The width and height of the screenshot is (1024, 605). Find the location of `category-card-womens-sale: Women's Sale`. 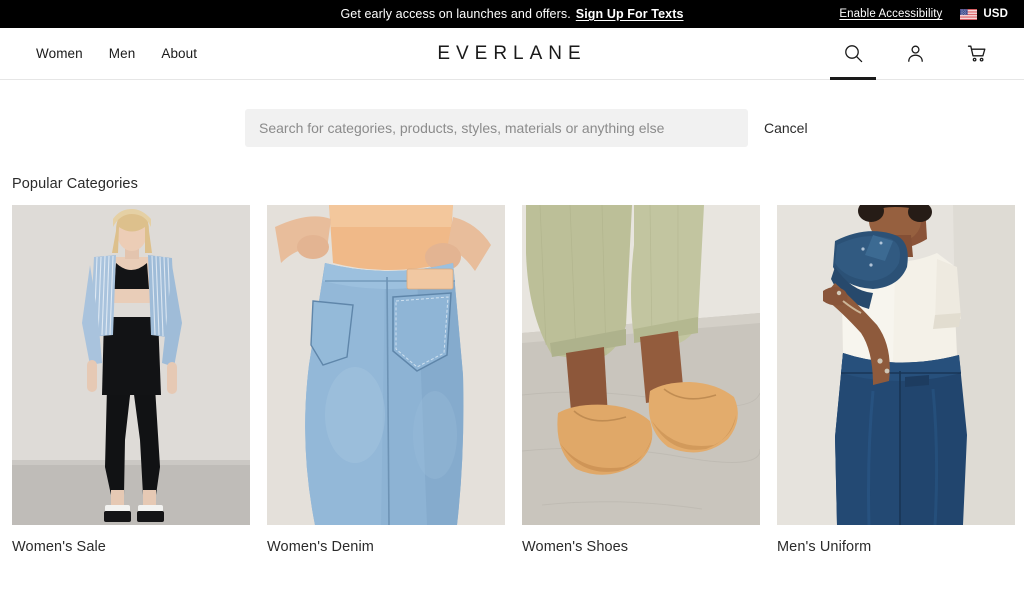

category-card-womens-sale: Women's Sale is located at coordinates (131, 380).